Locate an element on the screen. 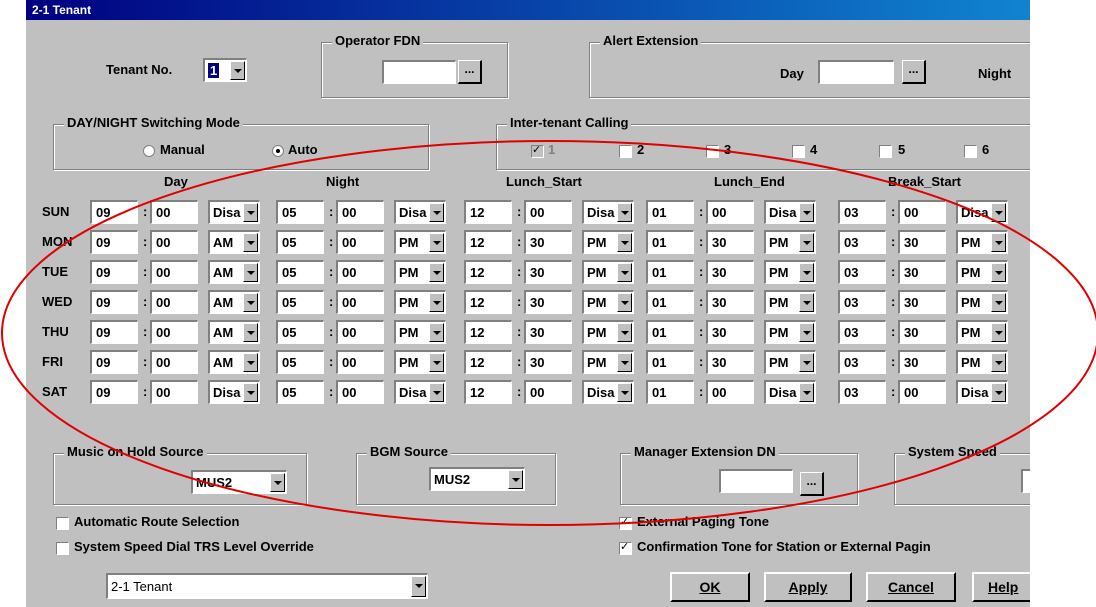  external-paging-checkbox is located at coordinates (625, 522).